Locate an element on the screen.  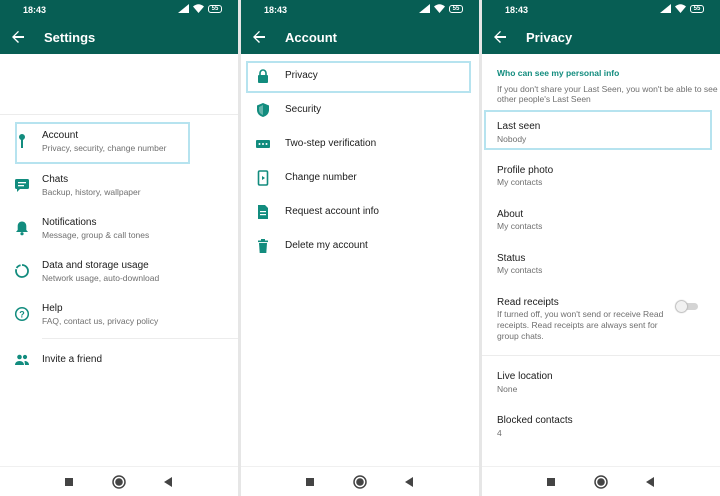
read-receipts-toggle is located at coordinates (687, 306).